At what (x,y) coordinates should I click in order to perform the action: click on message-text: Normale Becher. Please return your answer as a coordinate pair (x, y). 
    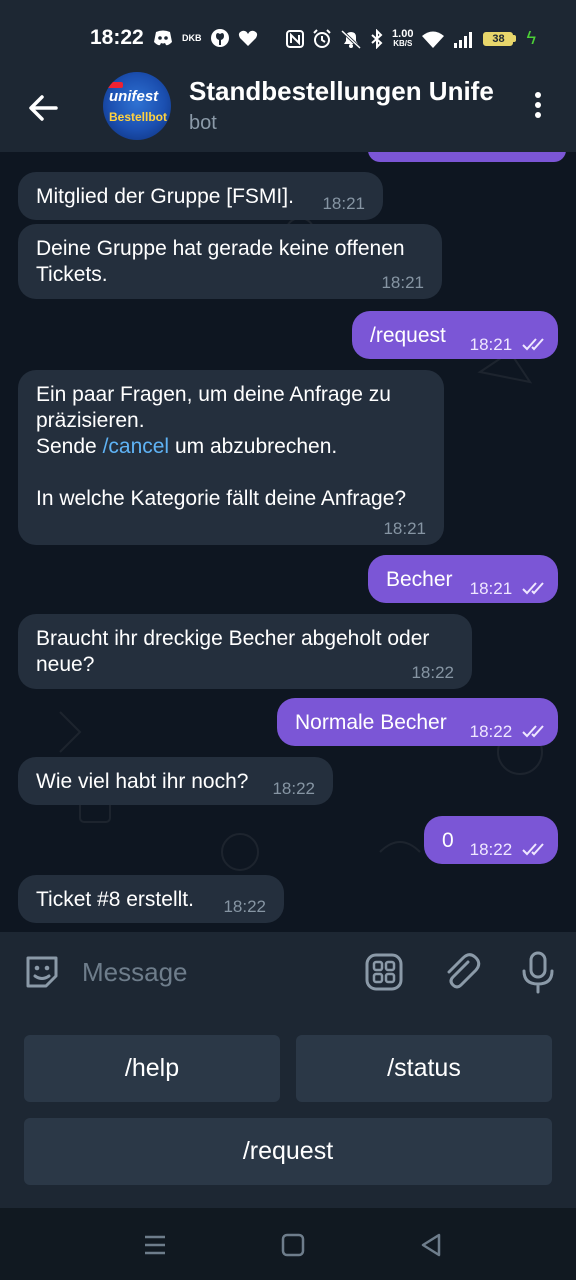
    Looking at the image, I should click on (371, 722).